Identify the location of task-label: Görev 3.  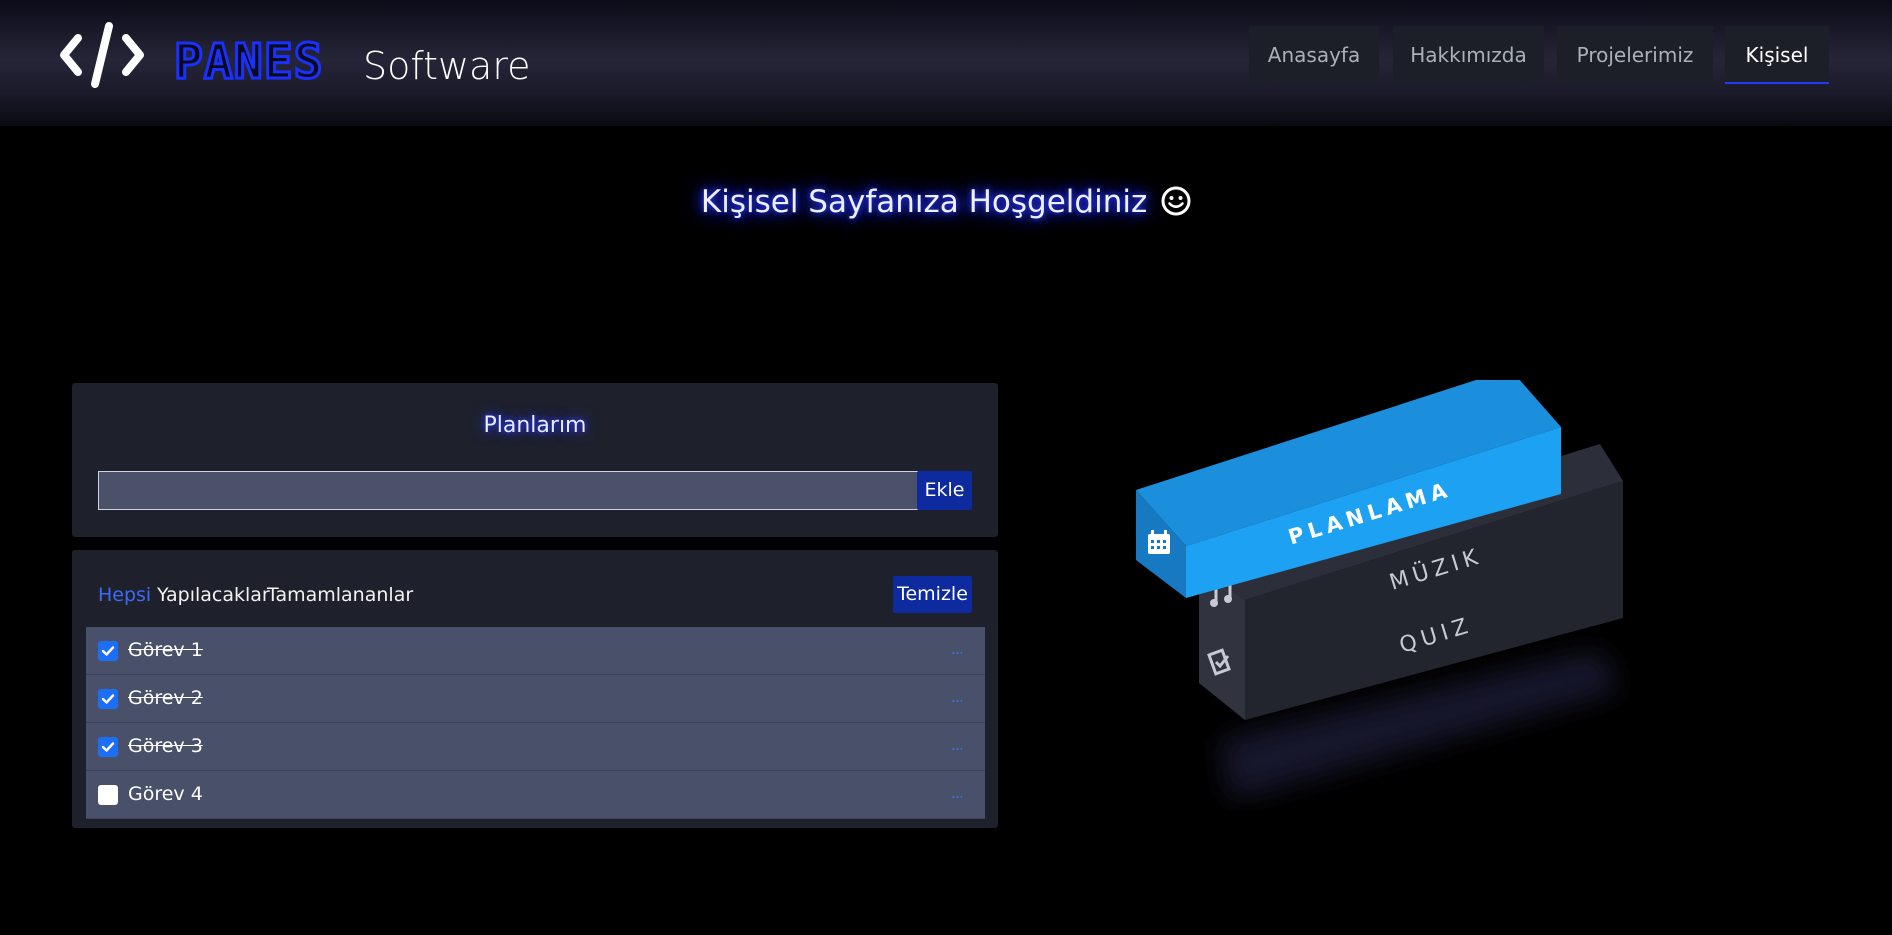
(165, 746).